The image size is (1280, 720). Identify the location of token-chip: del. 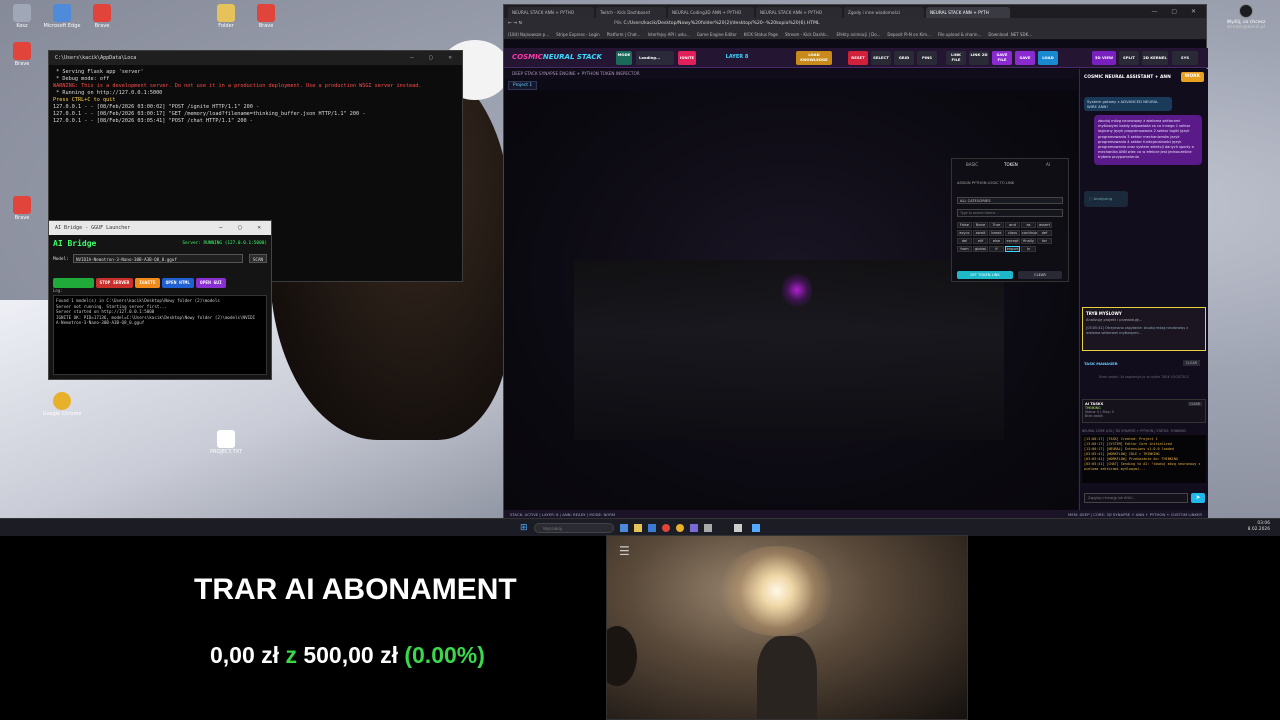
(964, 241).